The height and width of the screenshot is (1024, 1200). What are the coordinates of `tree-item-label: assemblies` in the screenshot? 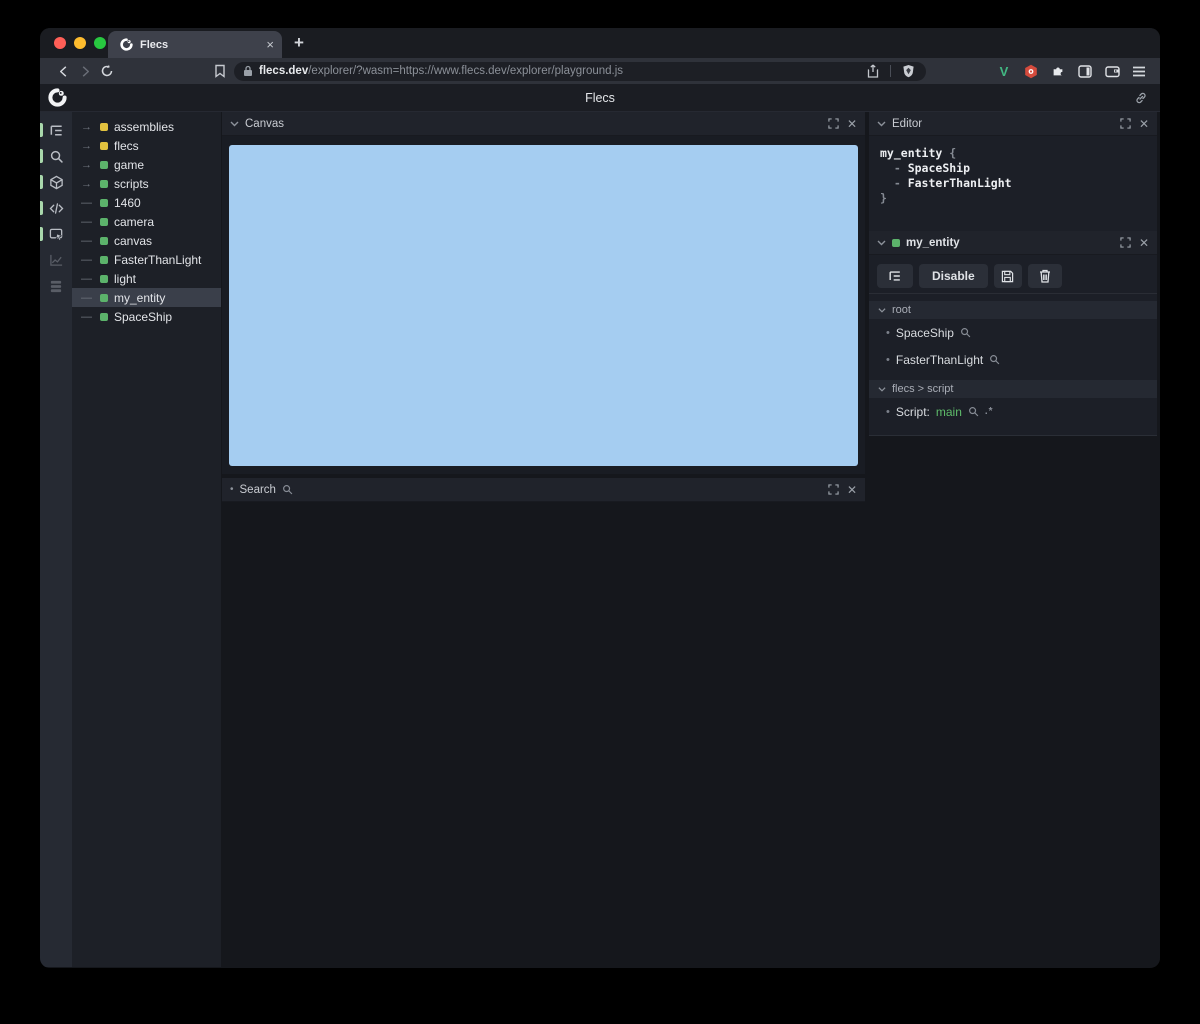 It's located at (144, 126).